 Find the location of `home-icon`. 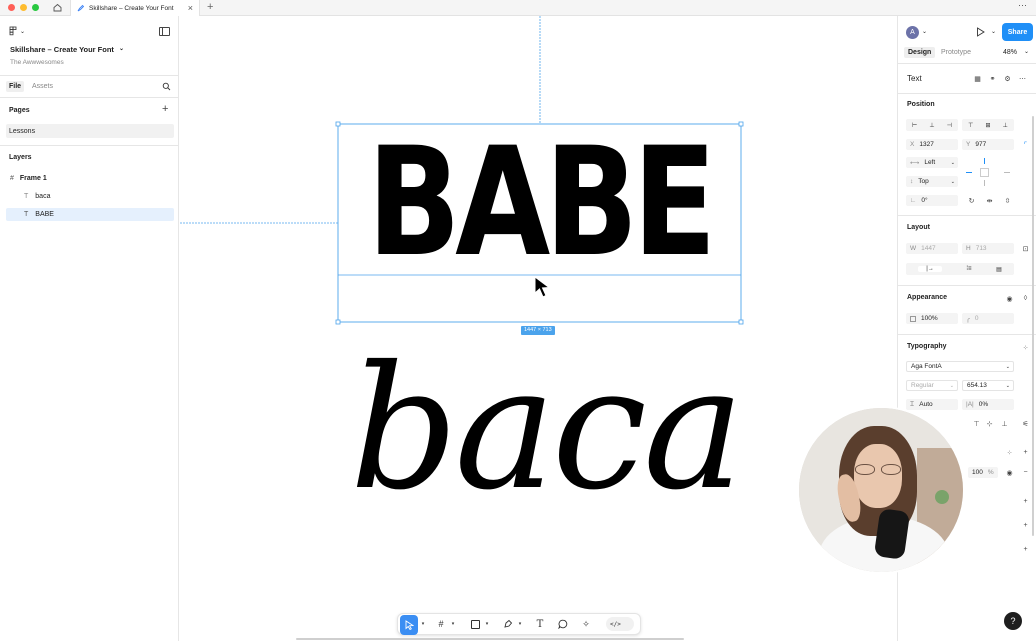

home-icon is located at coordinates (57, 7).